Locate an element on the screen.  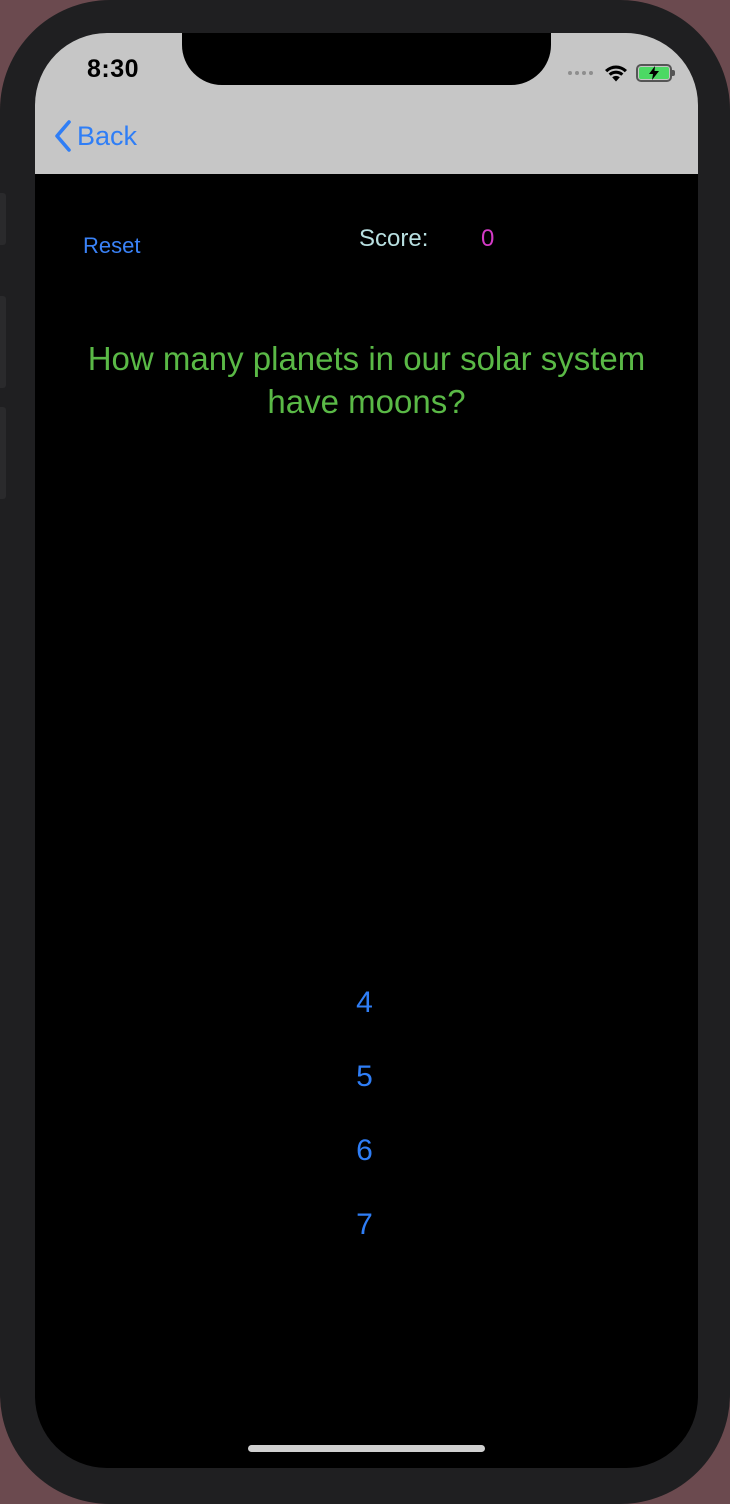
back-button: Back is located at coordinates (95, 136).